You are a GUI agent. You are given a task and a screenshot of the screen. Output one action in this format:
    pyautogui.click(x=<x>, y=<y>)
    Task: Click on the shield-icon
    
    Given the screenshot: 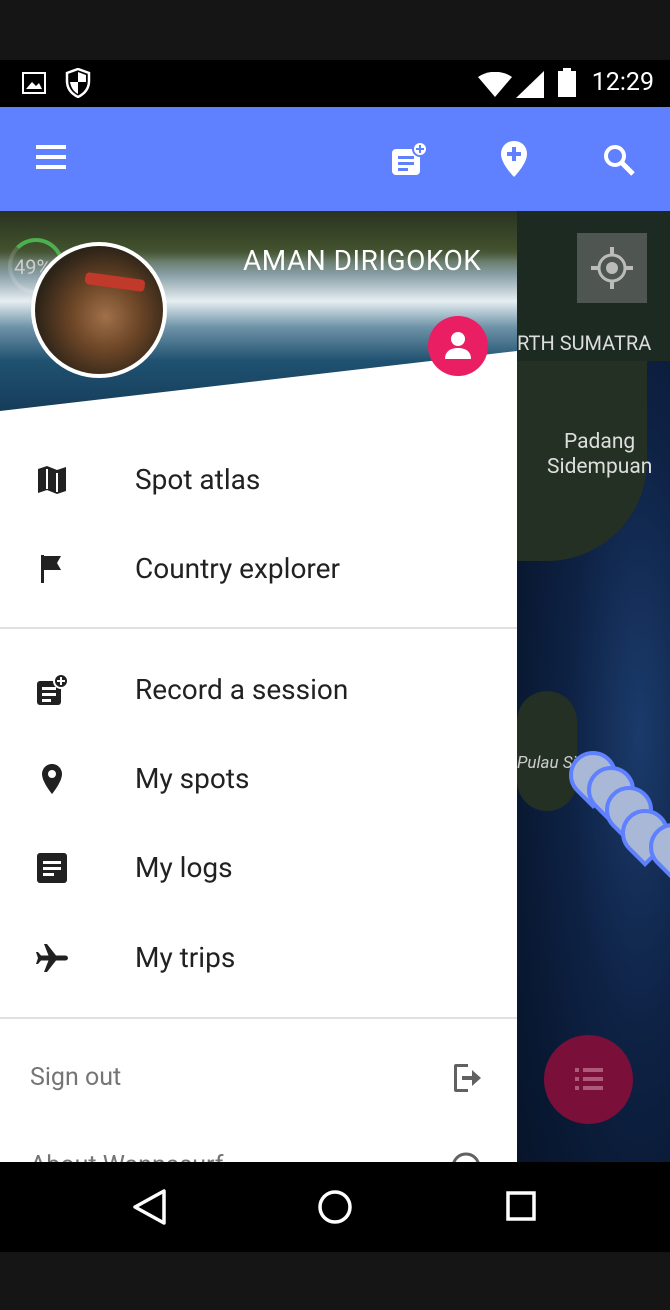 What is the action you would take?
    pyautogui.click(x=78, y=83)
    